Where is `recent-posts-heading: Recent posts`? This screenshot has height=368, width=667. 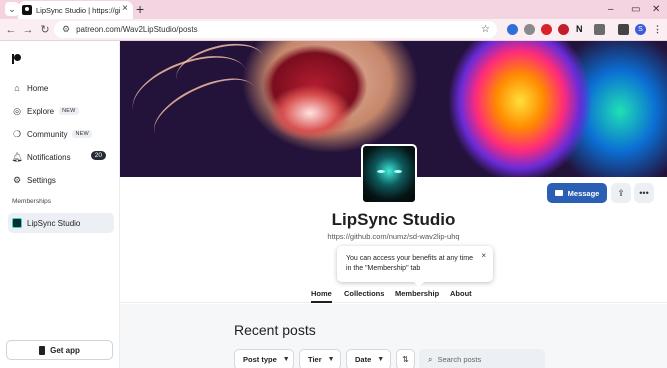 recent-posts-heading: Recent posts is located at coordinates (275, 330).